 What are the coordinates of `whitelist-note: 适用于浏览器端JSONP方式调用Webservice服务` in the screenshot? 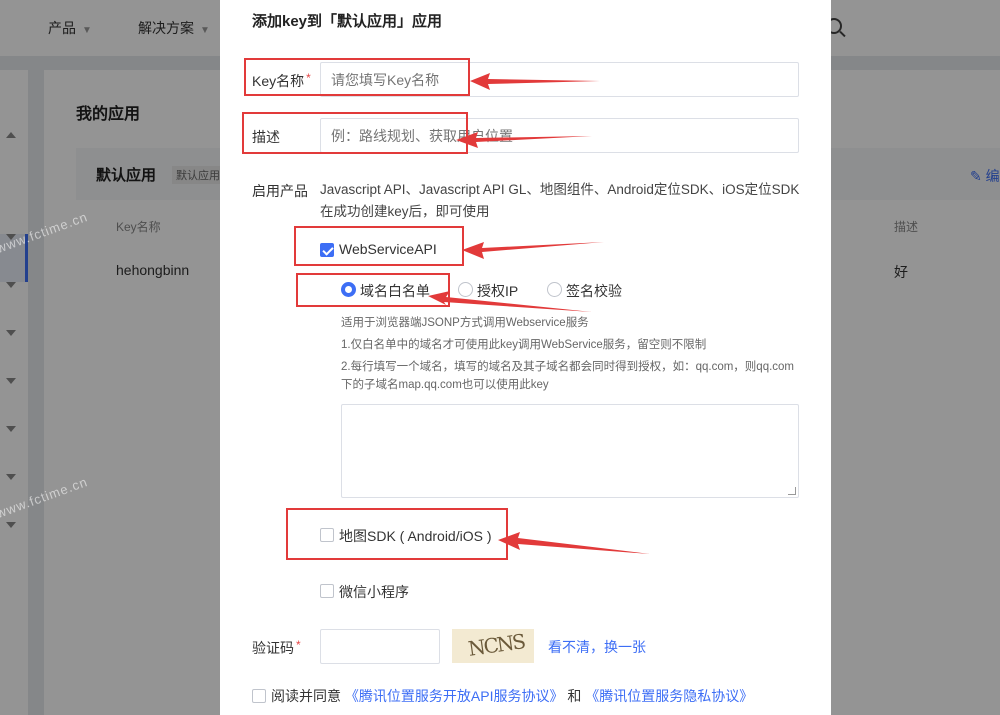 It's located at (465, 323).